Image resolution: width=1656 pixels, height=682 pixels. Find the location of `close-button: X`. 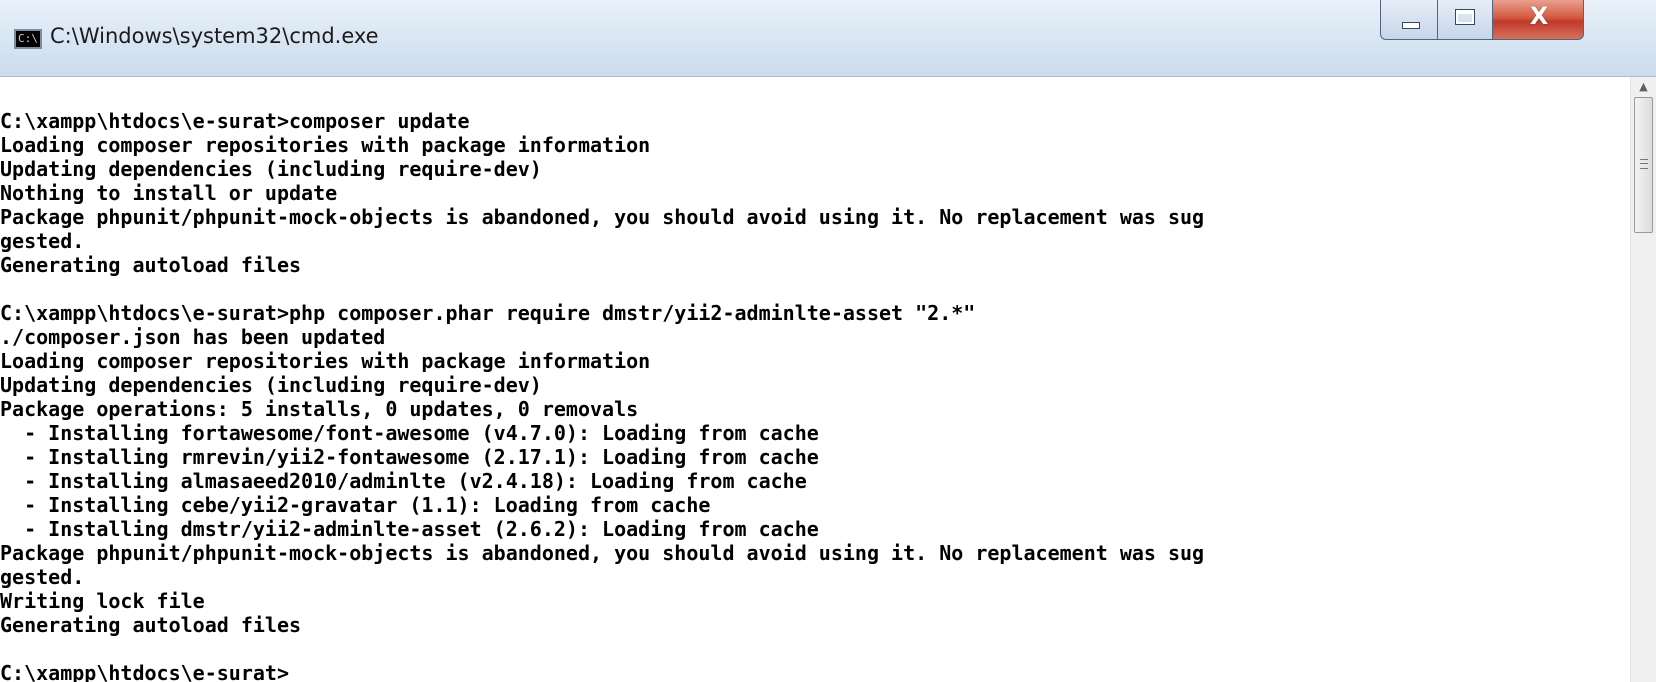

close-button: X is located at coordinates (1538, 20).